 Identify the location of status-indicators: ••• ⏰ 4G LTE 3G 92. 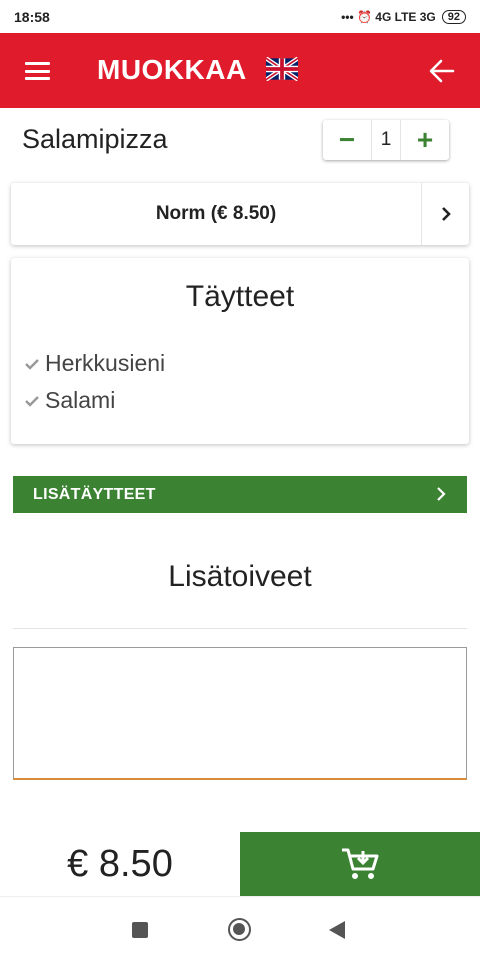
(403, 16).